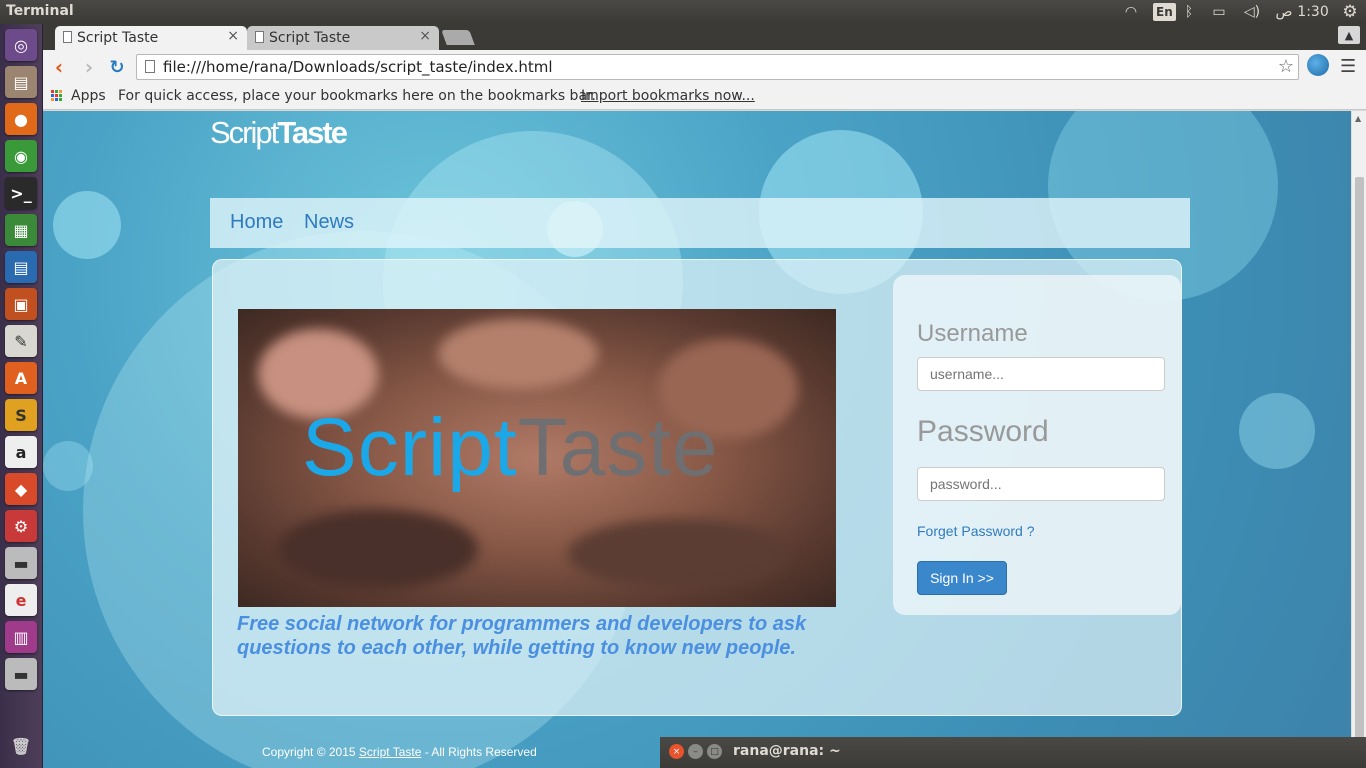 This screenshot has width=1366, height=768. Describe the element at coordinates (976, 531) in the screenshot. I see `forgot-password-link: Forget Password ?` at that location.